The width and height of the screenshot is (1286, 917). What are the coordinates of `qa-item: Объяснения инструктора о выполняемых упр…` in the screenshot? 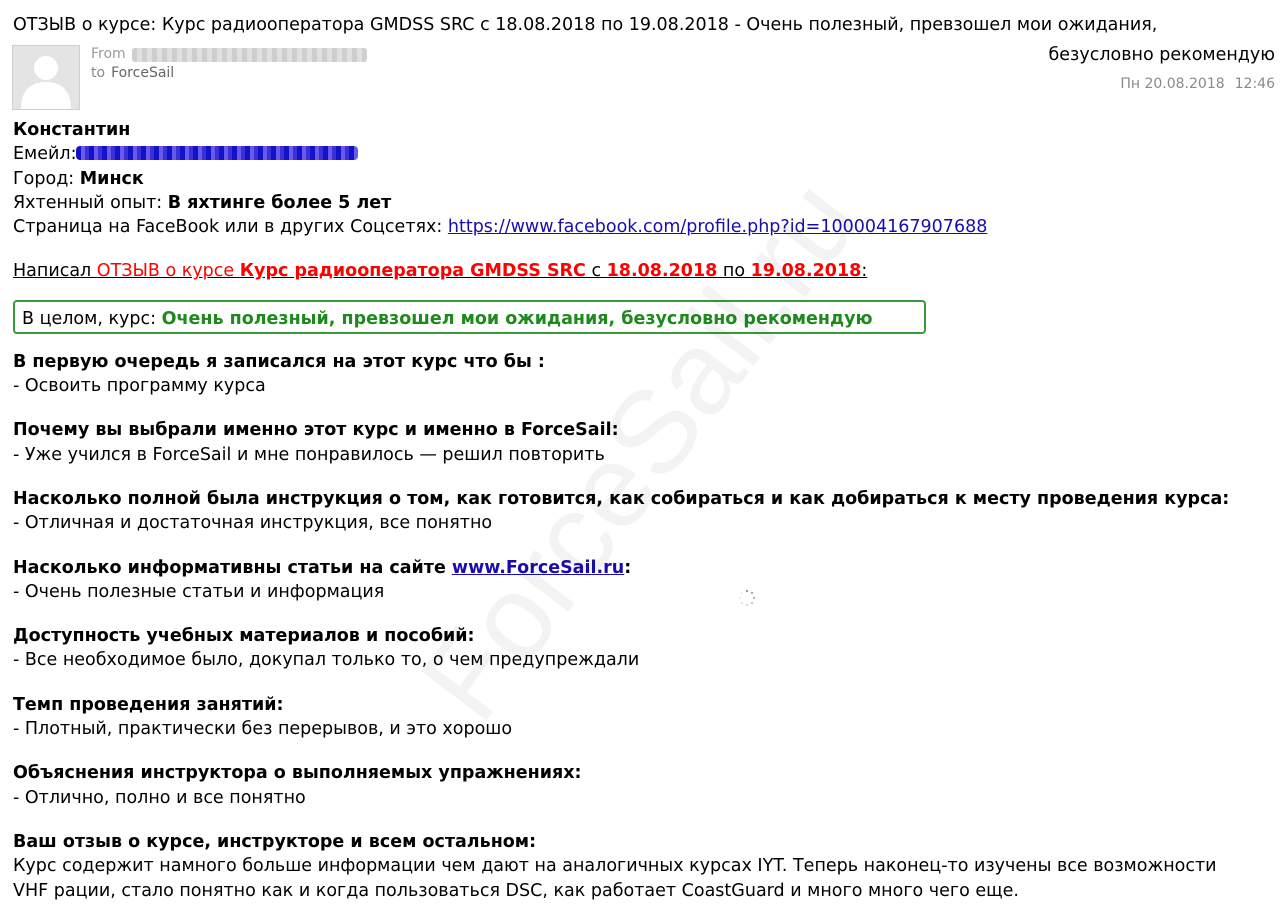 It's located at (644, 785).